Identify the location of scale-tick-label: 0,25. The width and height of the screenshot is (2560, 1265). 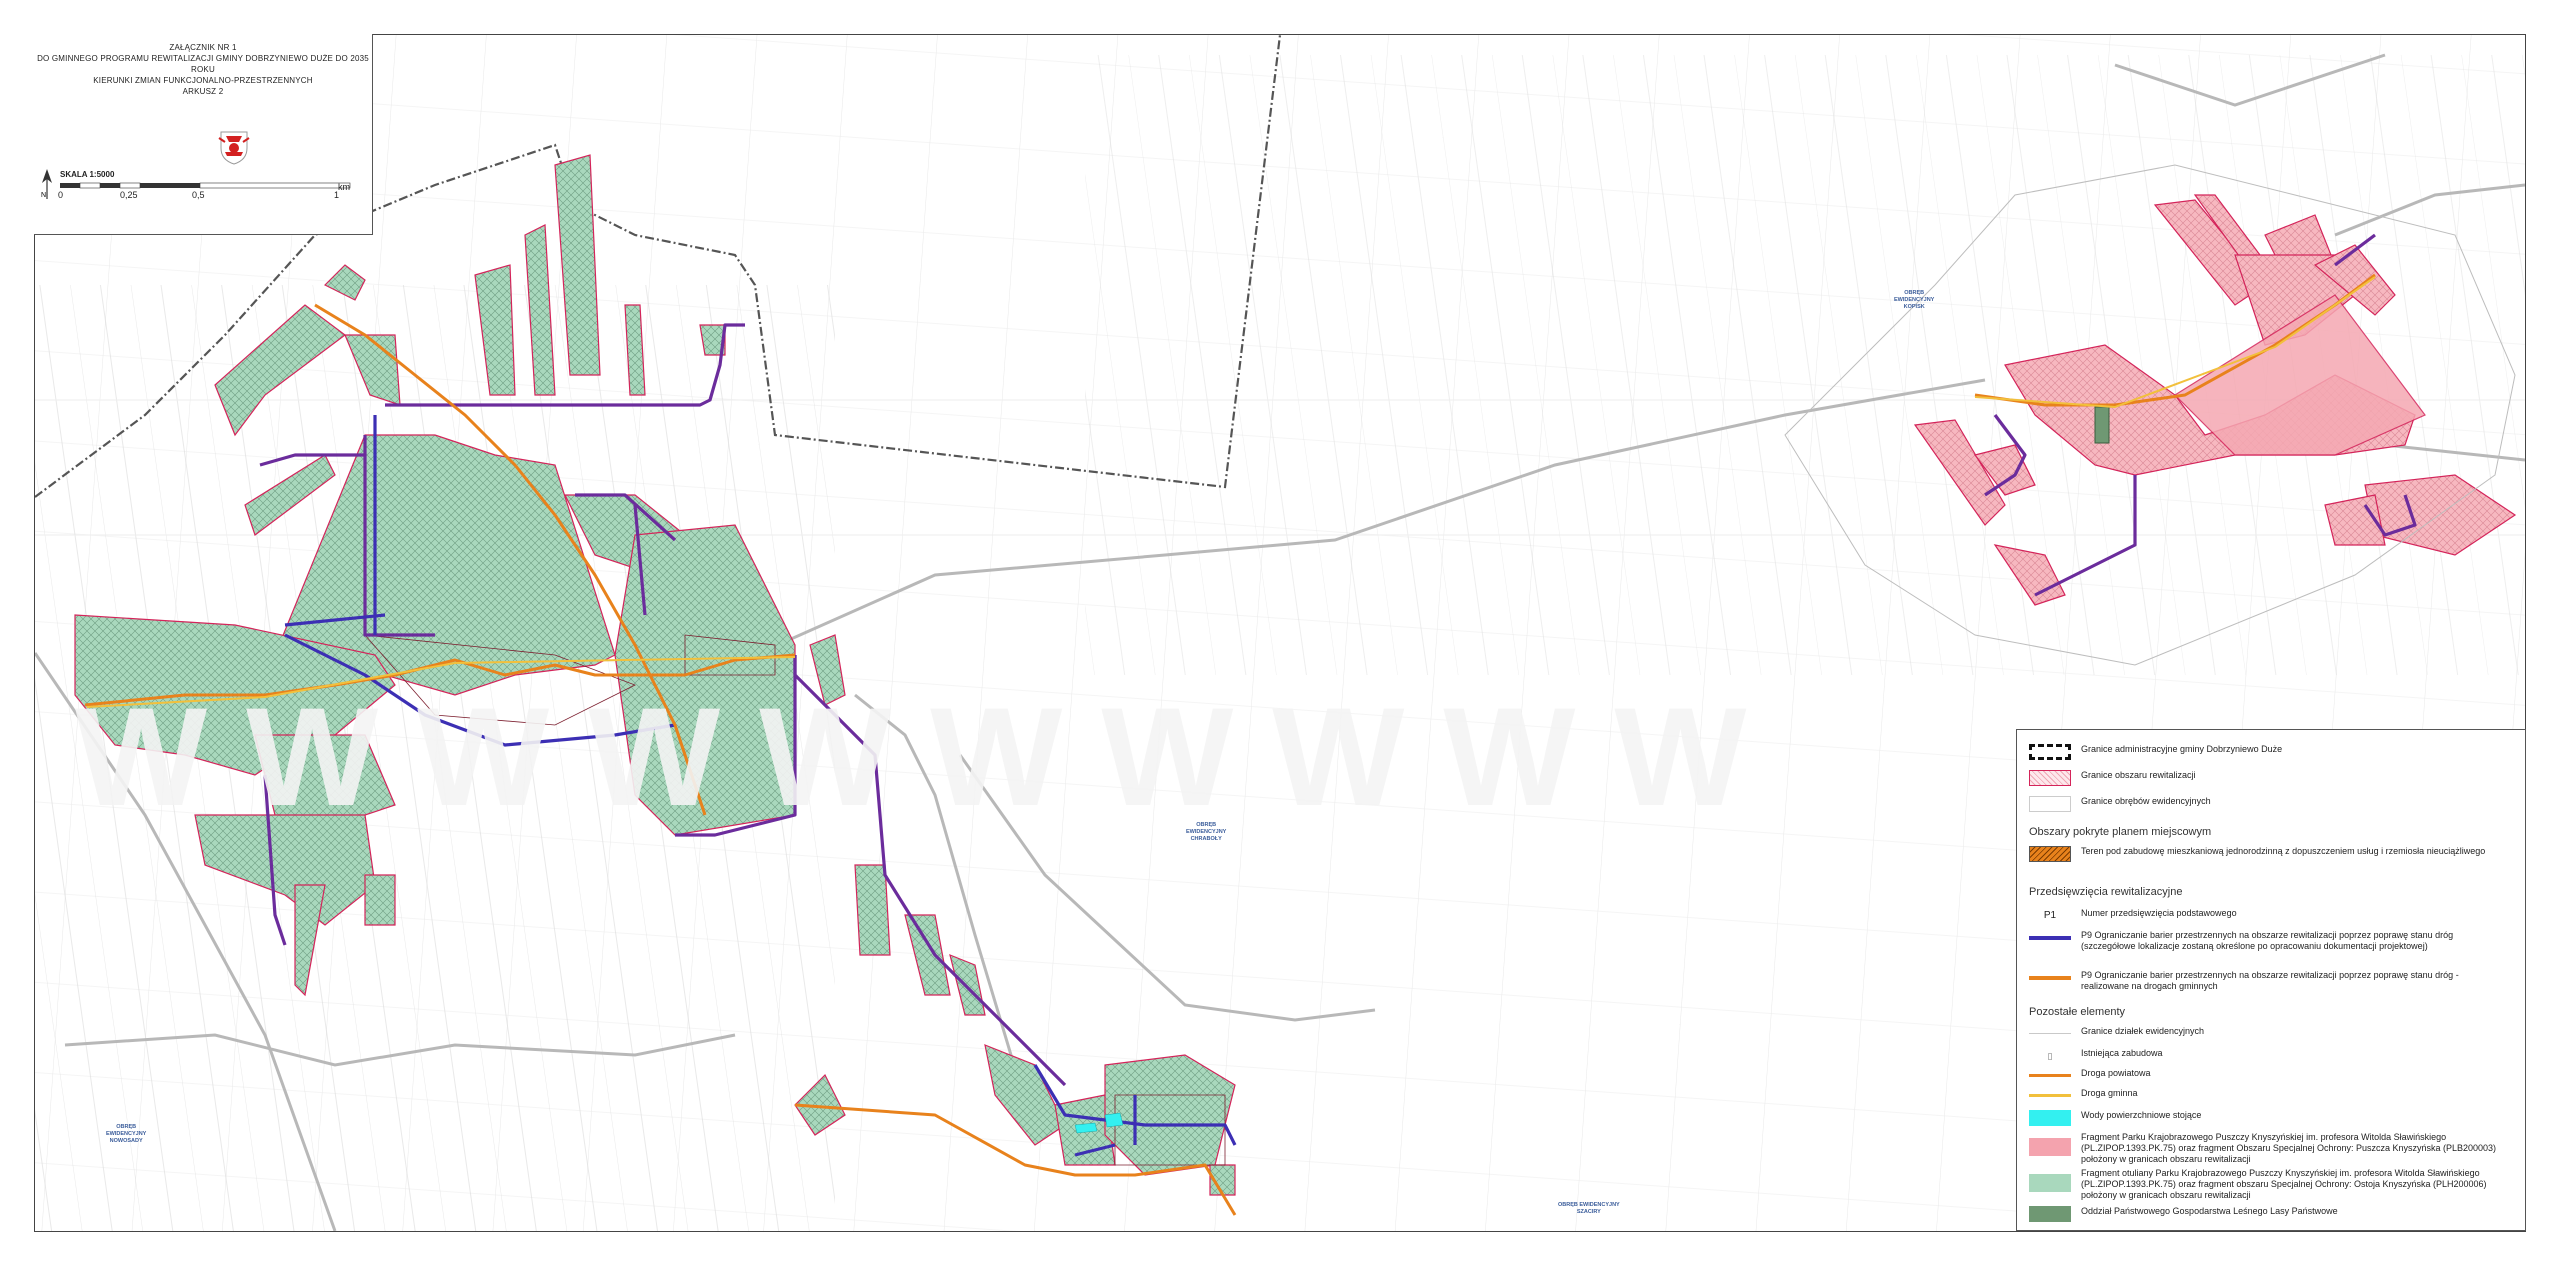
(129, 195).